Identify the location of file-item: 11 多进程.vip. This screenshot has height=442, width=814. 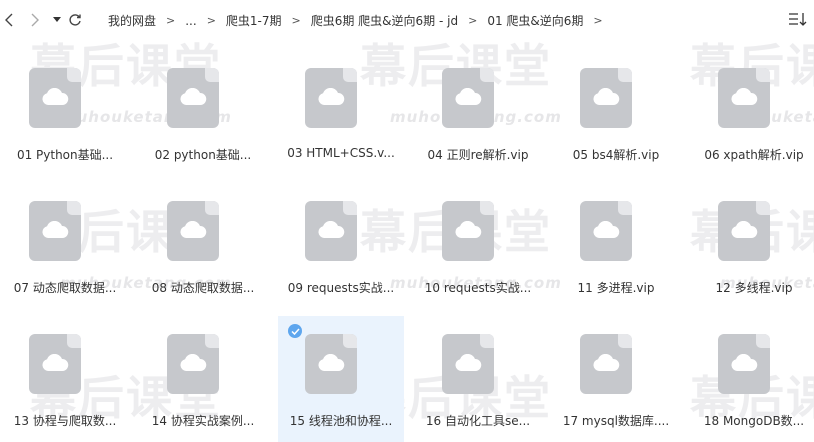
(616, 246).